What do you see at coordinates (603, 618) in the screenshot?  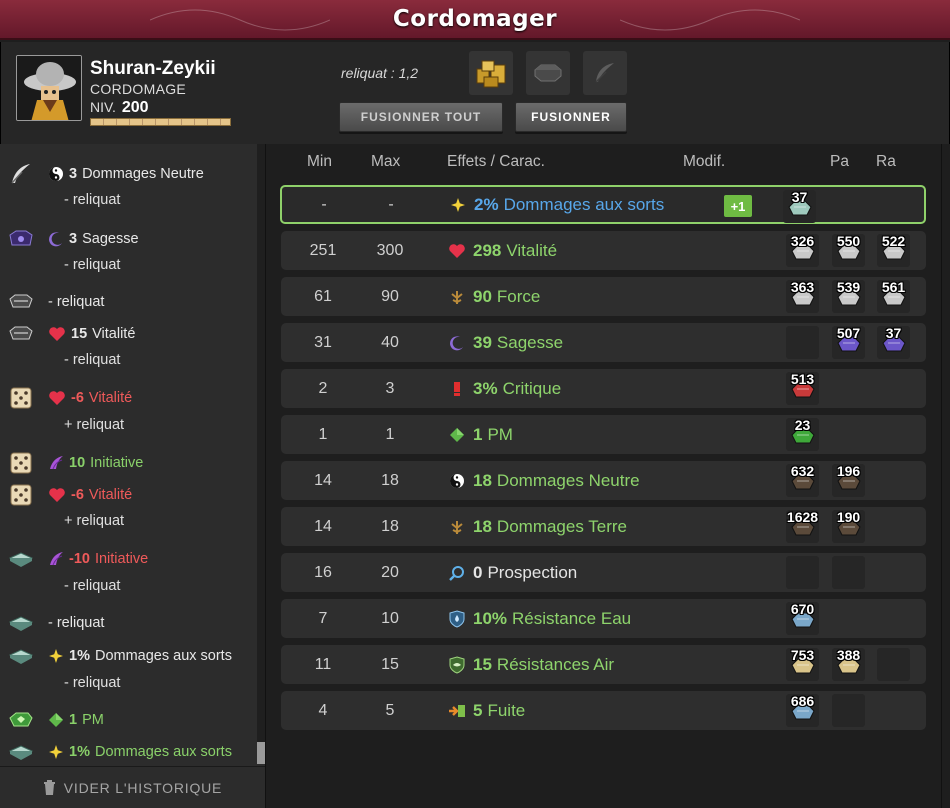 I see `effect-row: 7 10 10% Résistance Eau 670` at bounding box center [603, 618].